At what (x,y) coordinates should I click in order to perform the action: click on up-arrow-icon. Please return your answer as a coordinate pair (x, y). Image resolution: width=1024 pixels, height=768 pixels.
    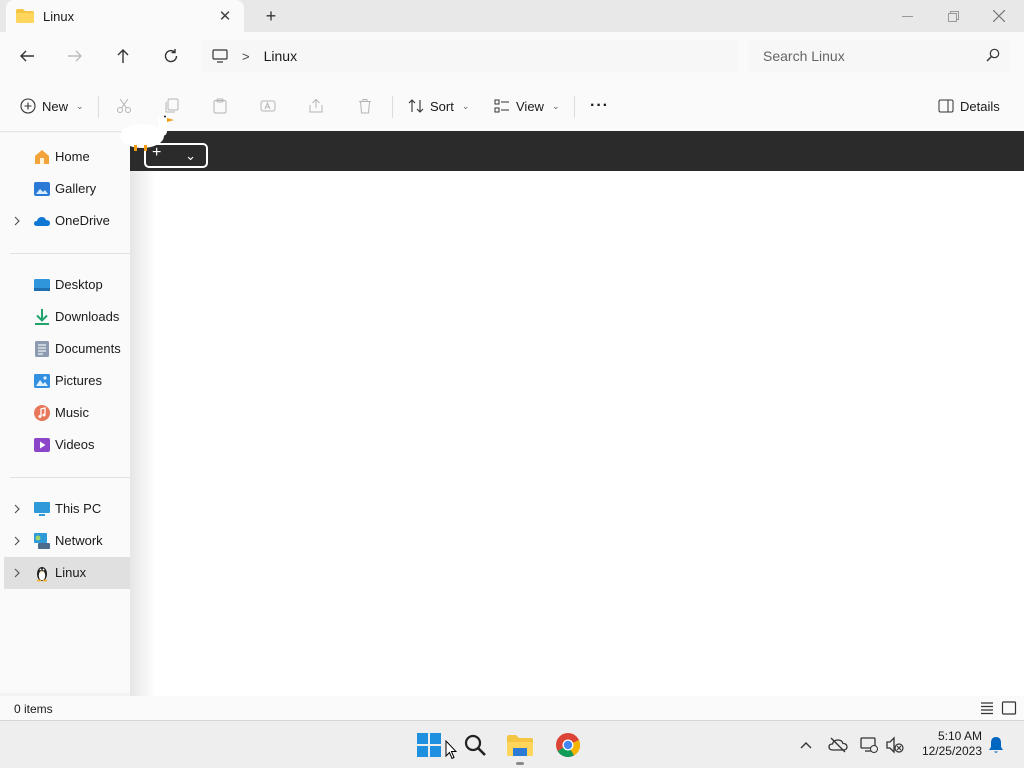
    Looking at the image, I should click on (123, 56).